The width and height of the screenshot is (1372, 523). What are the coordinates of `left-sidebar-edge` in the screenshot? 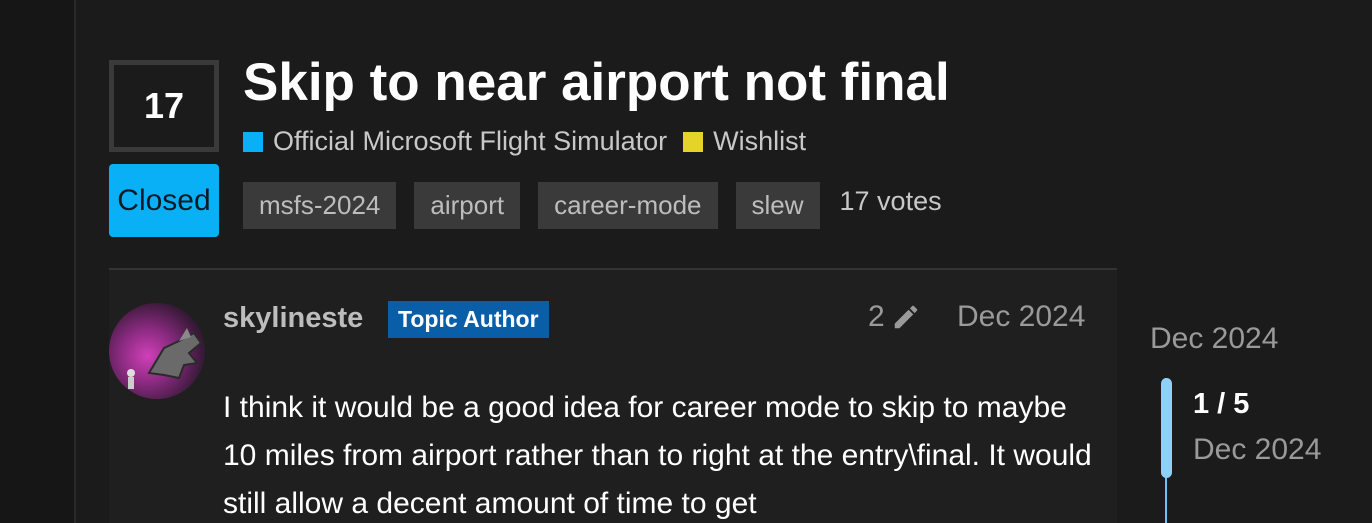 It's located at (38, 261).